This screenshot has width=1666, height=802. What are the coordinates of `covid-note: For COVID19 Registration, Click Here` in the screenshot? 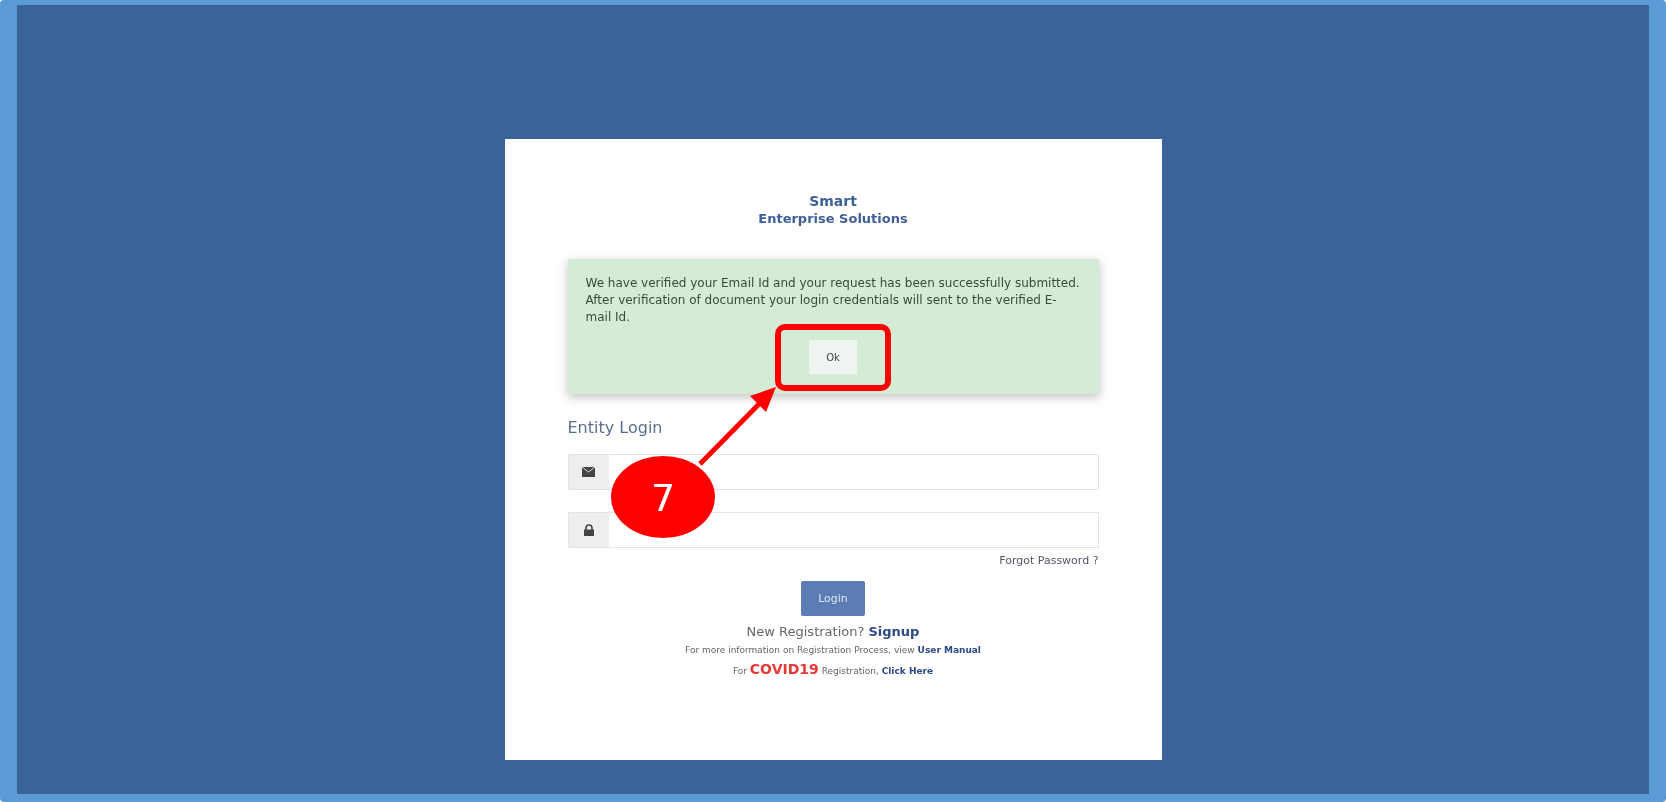 It's located at (833, 669).